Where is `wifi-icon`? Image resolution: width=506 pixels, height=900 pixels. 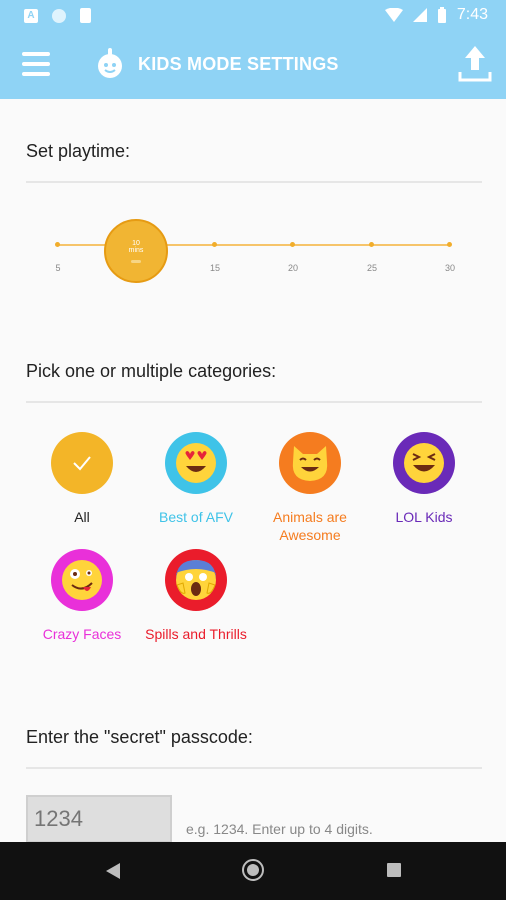 wifi-icon is located at coordinates (393, 15).